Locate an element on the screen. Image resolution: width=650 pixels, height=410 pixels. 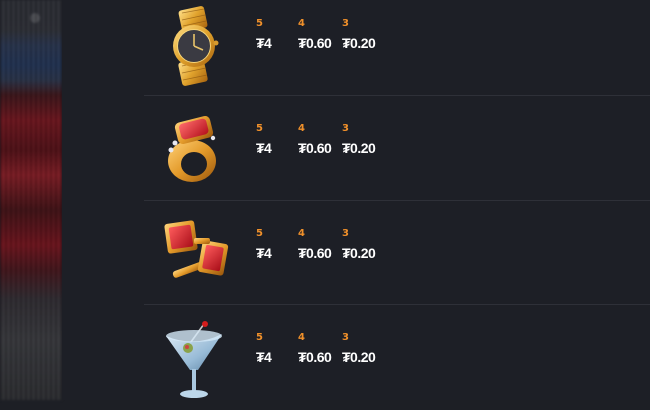
ruby-ring-icon is located at coordinates (194, 148).